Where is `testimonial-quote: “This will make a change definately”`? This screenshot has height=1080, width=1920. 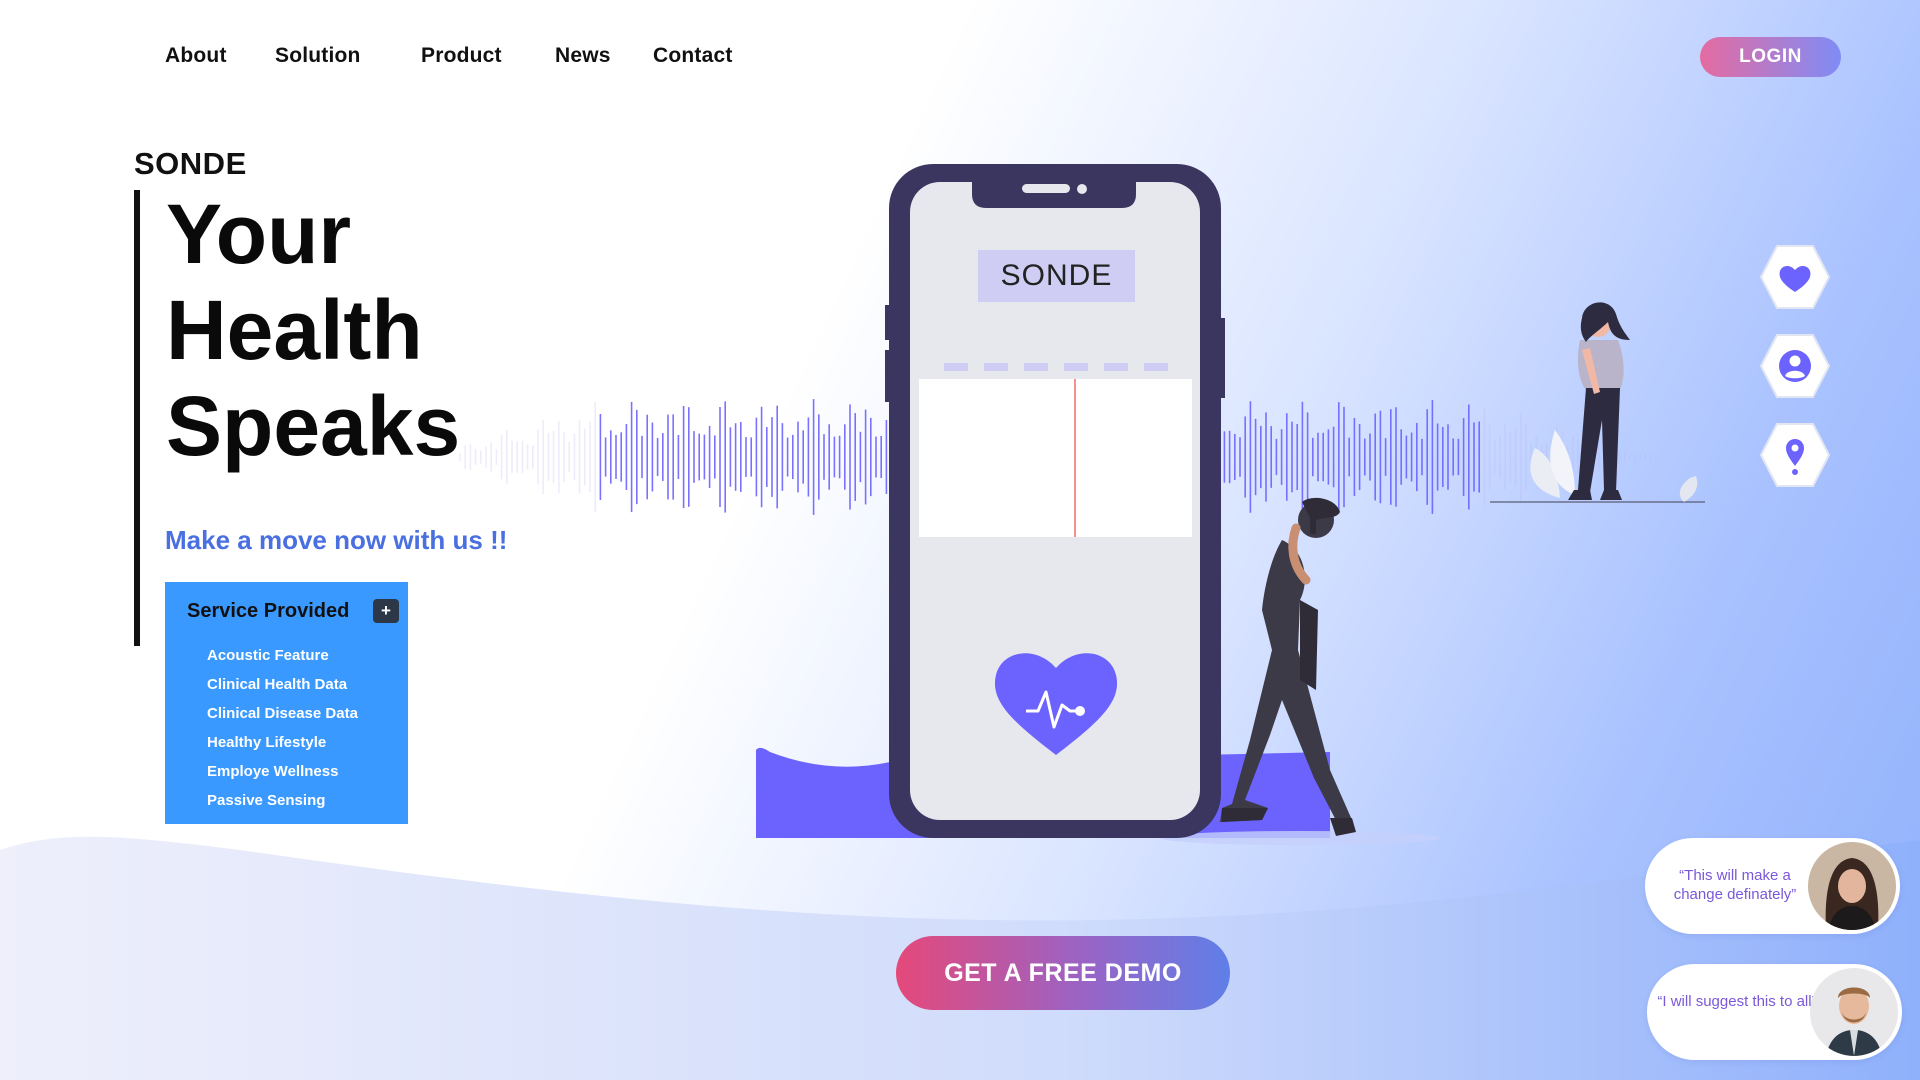 testimonial-quote: “This will make a change definately” is located at coordinates (1735, 885).